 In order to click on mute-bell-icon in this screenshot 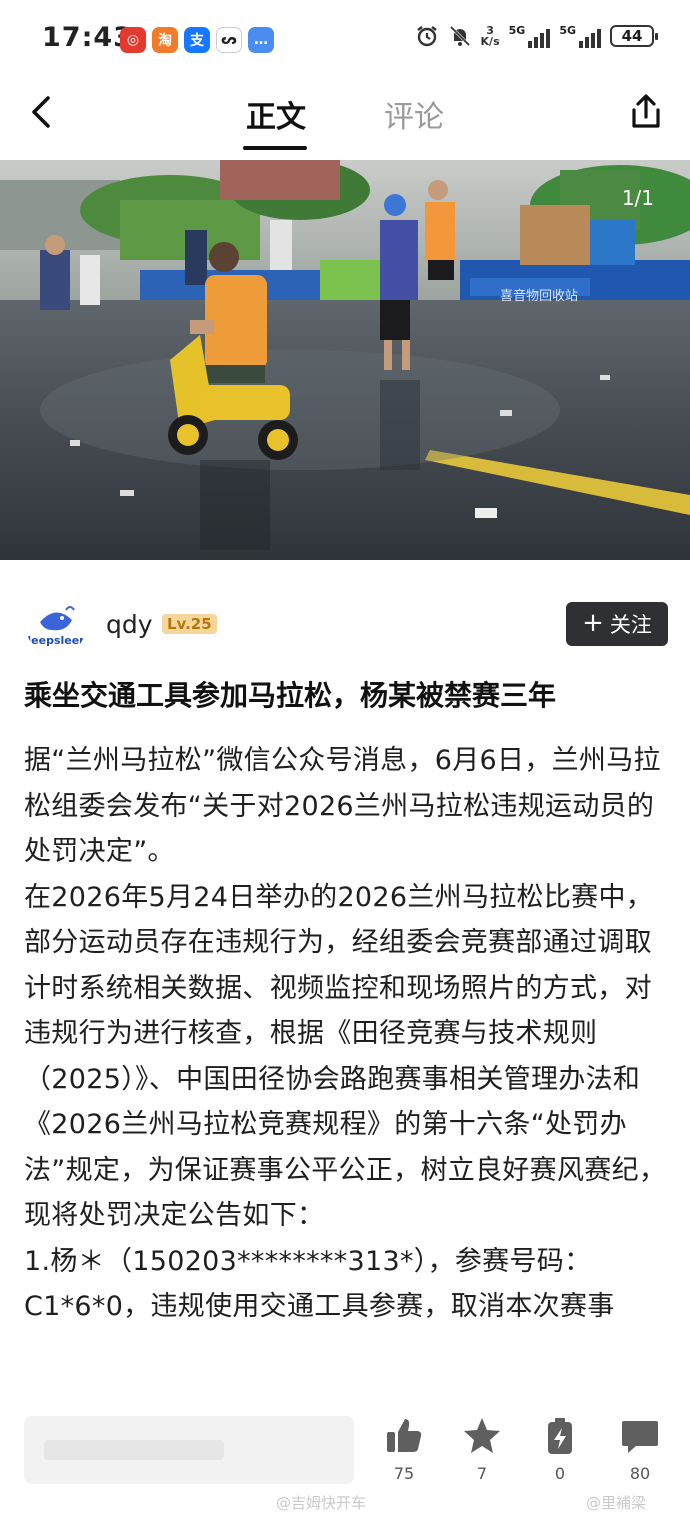, I will do `click(459, 36)`.